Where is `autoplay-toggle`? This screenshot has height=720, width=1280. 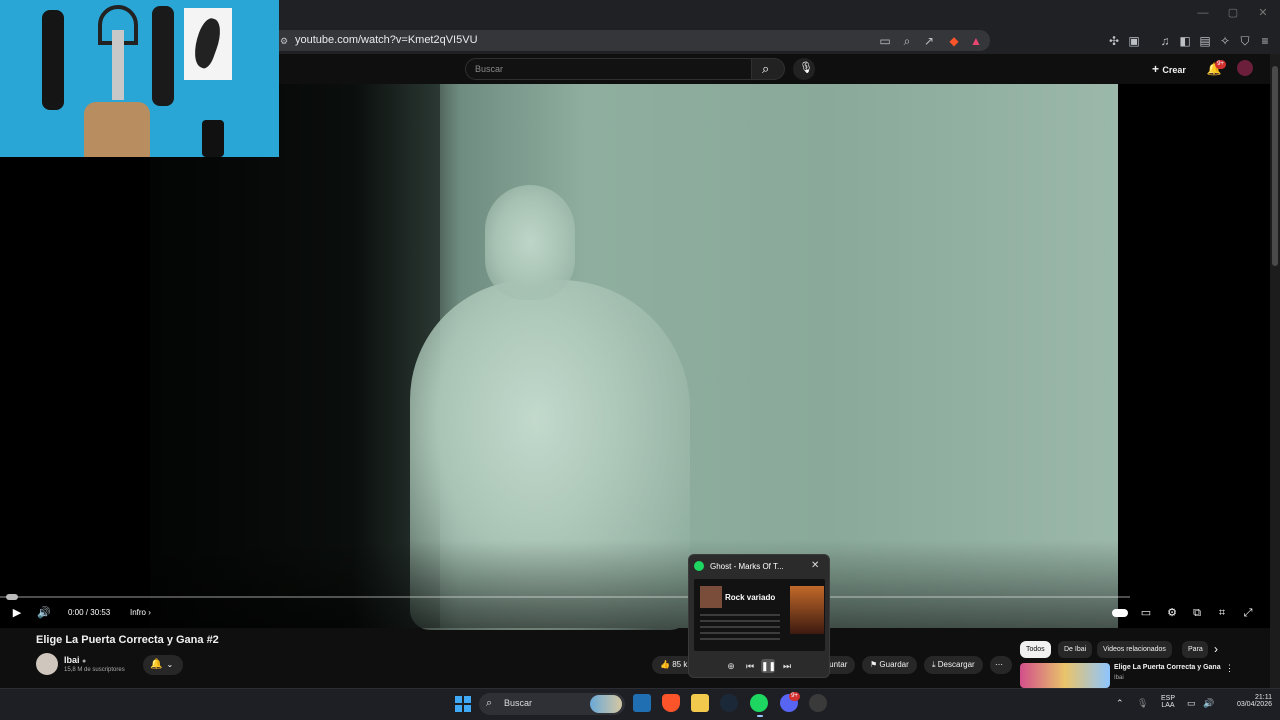 autoplay-toggle is located at coordinates (1120, 613).